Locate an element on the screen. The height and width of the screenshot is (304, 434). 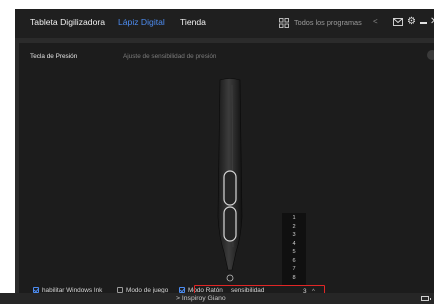
gear-icon: ⚙ is located at coordinates (411, 21).